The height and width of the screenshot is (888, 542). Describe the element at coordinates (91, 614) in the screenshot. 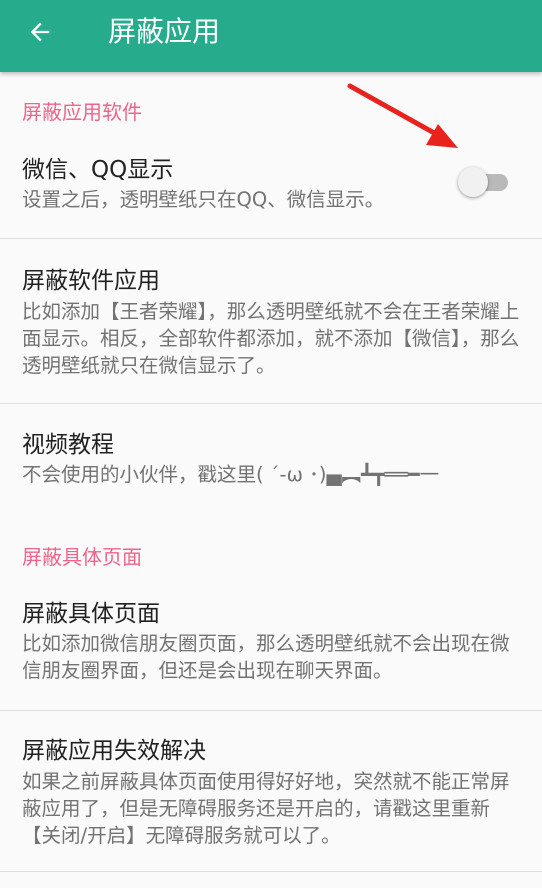

I see `pref-title: 屏蔽具体页面` at that location.